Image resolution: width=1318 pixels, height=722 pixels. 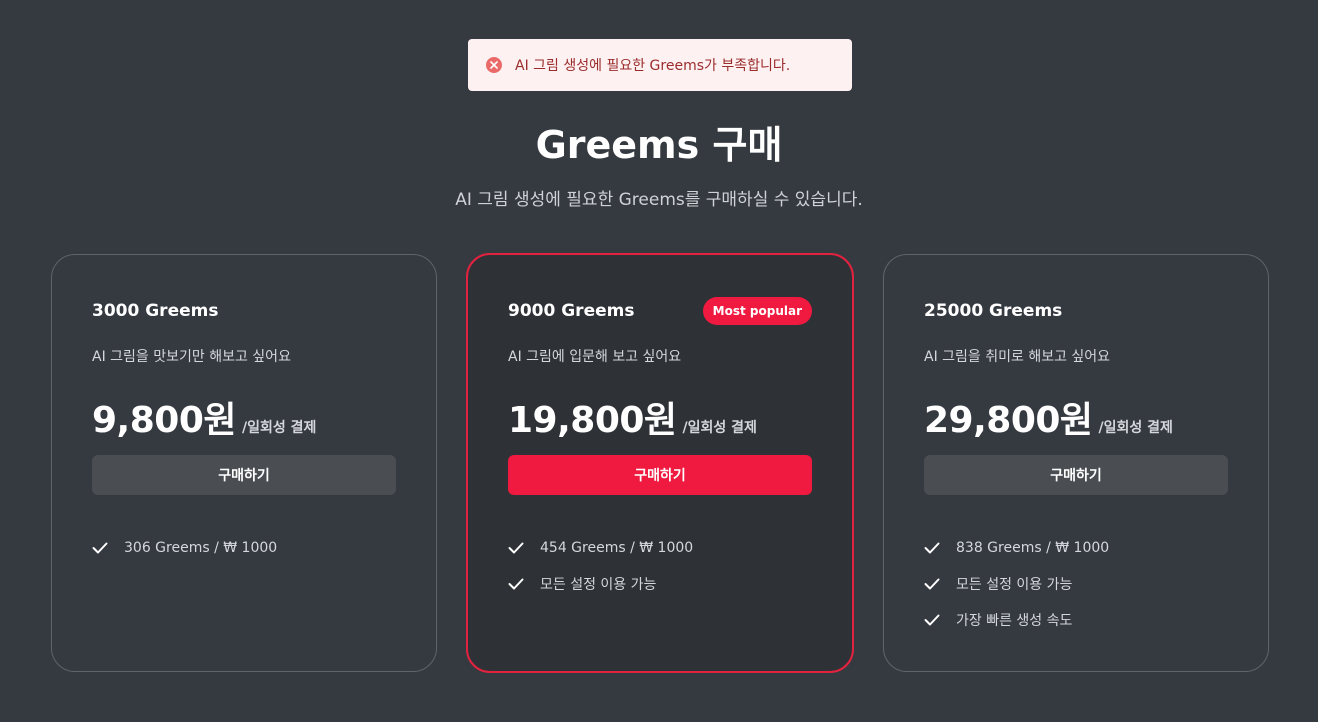 I want to click on feature-item: 가장 빠른 생성 속도, so click(x=1016, y=620).